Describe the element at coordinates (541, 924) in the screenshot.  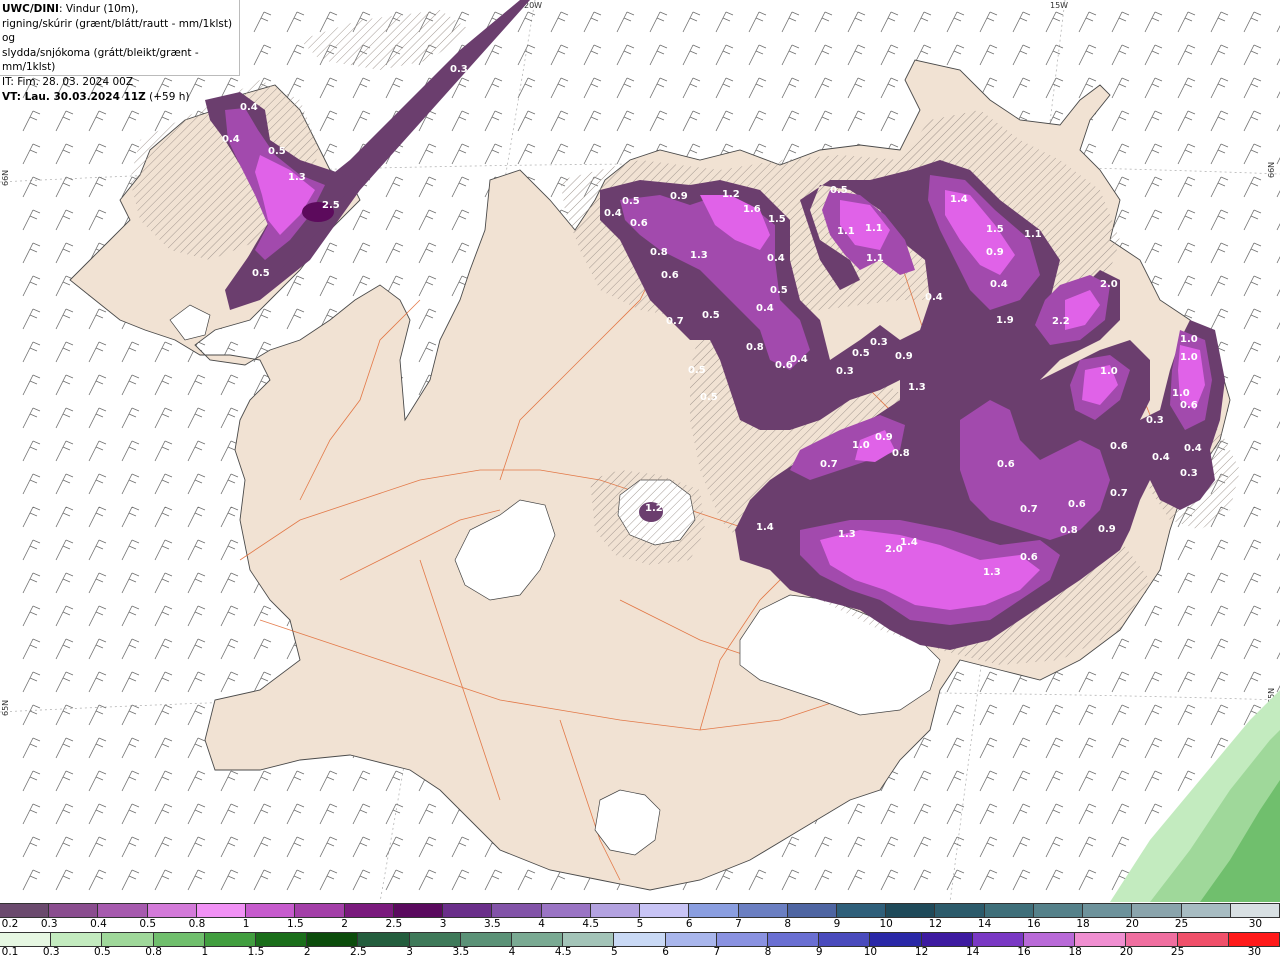
I see `scale-tick-label: 4` at that location.